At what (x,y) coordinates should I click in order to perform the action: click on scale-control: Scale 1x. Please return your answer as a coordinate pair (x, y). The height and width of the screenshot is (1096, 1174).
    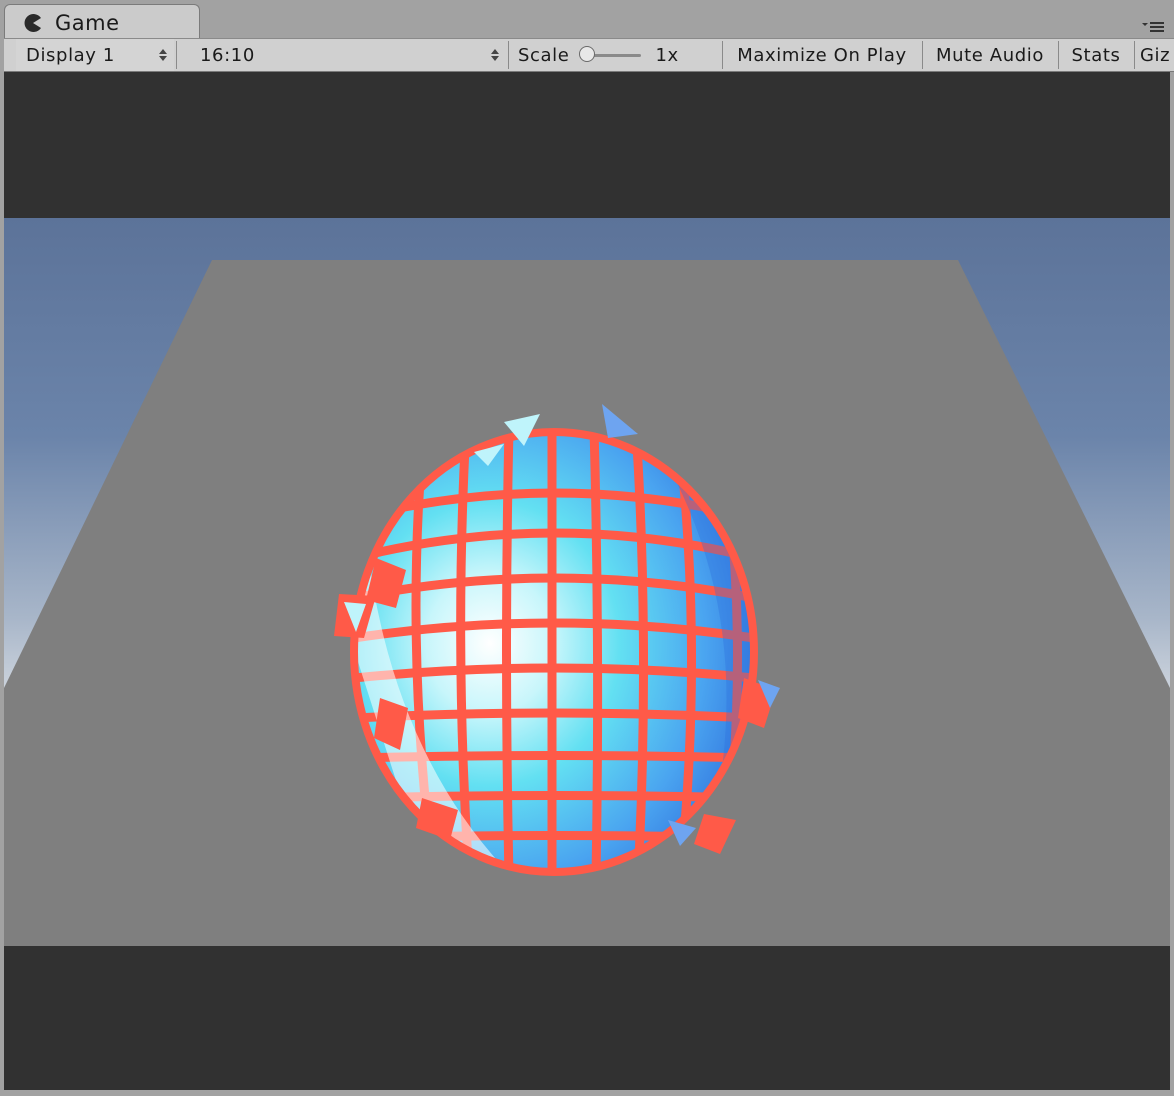
    Looking at the image, I should click on (619, 55).